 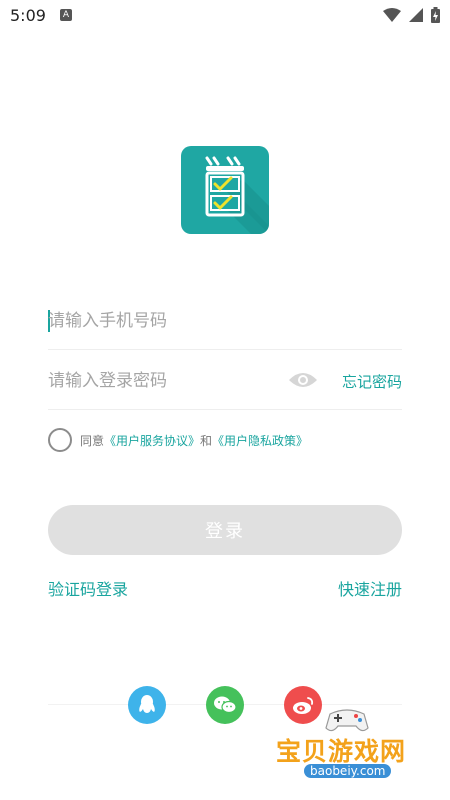 I want to click on agreement-prefix: 同意, so click(x=92, y=440).